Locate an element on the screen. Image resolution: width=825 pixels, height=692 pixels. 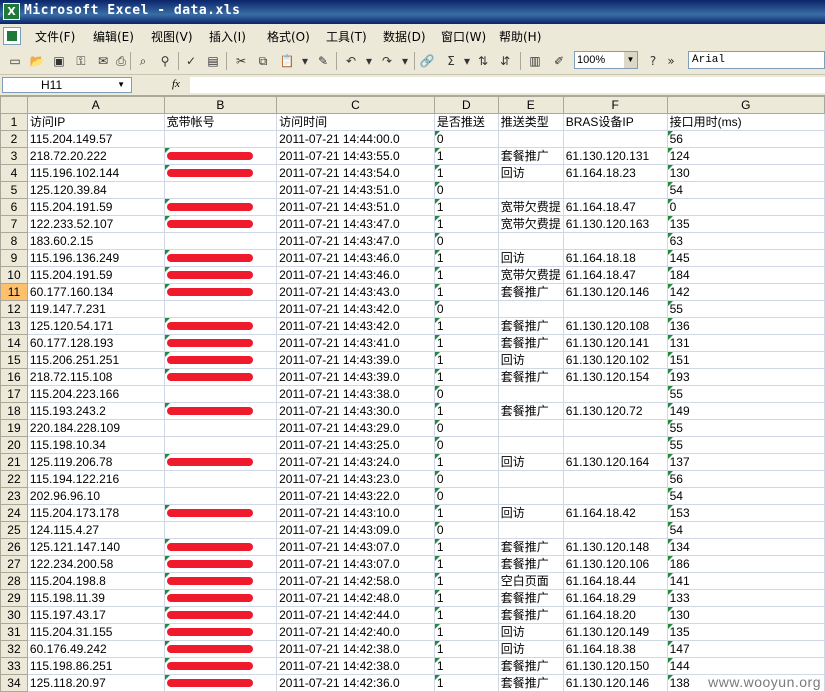
cell-g: 144 is located at coordinates (745, 666).